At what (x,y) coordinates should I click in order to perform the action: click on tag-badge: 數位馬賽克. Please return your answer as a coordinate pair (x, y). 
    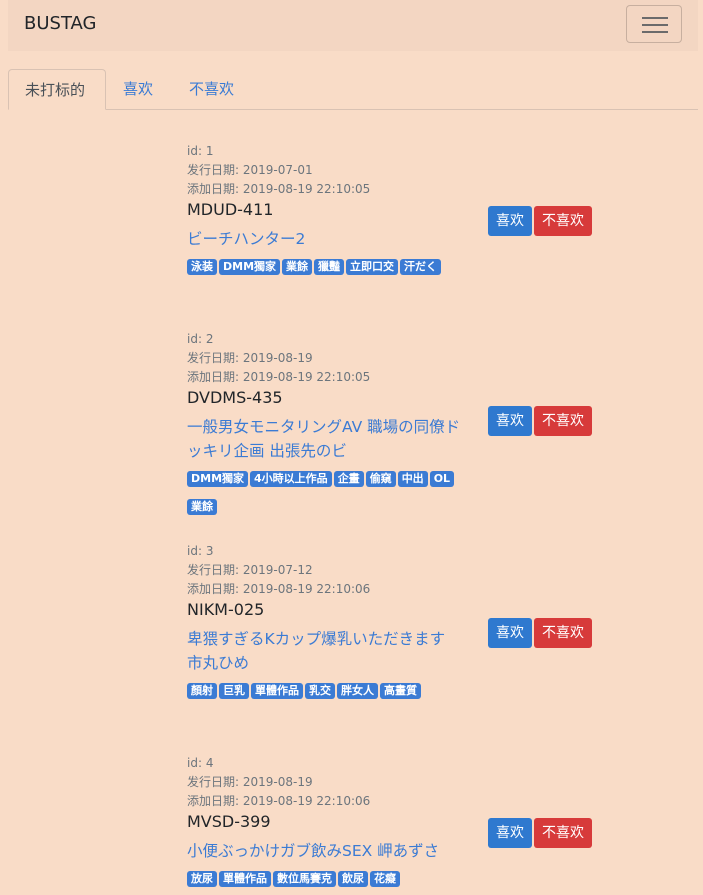
    Looking at the image, I should click on (304, 879).